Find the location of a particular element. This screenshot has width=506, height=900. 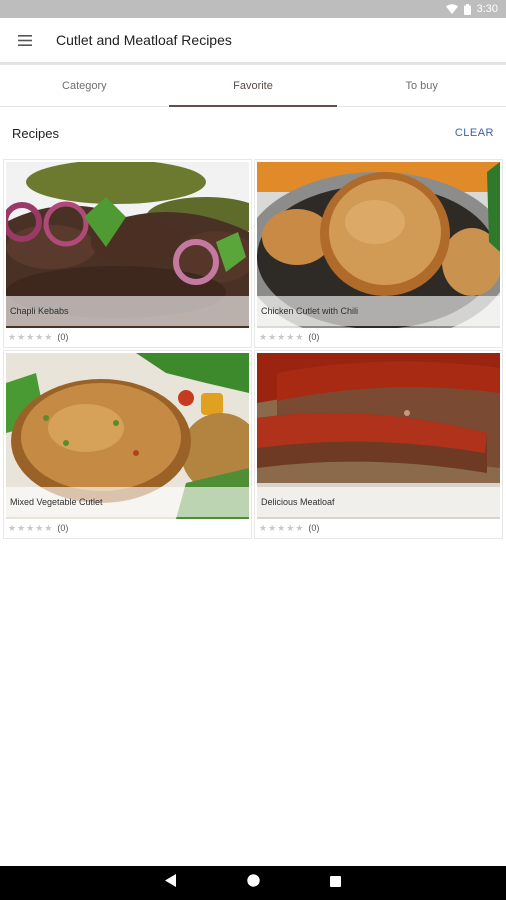

tab-favorite: Favorite is located at coordinates (253, 86).